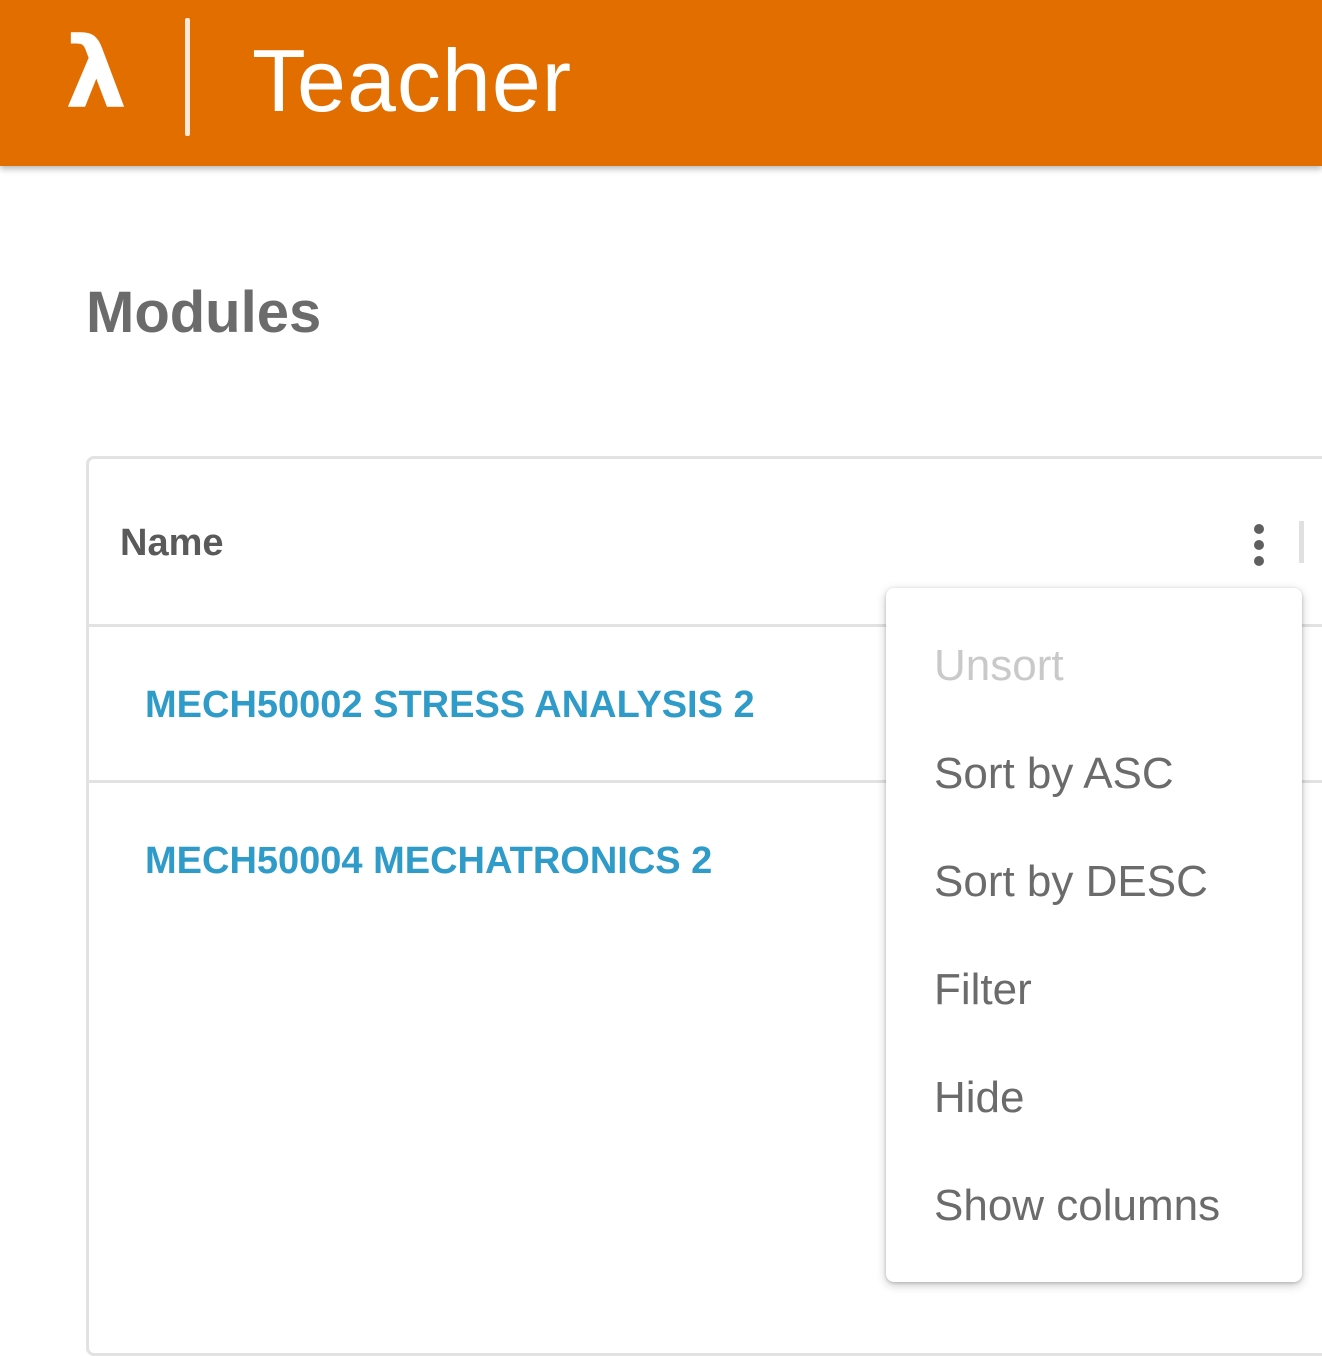 The image size is (1322, 1356). I want to click on kebab-menu-icon, so click(1259, 545).